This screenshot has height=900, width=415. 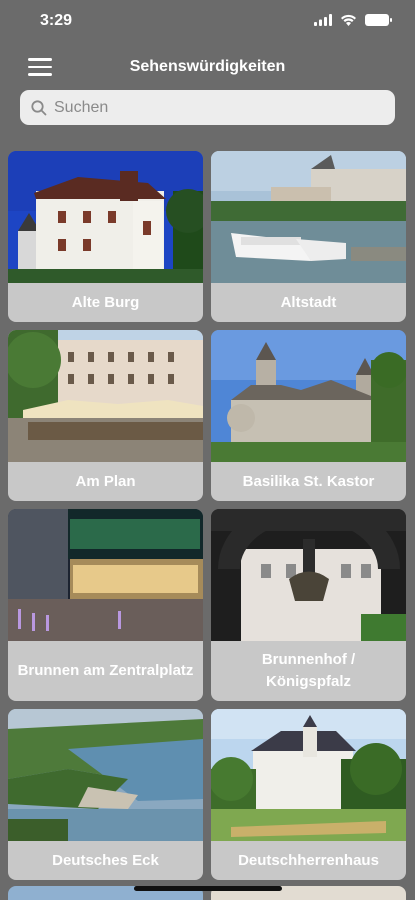 I want to click on sight-card-deutsches-eck: Deutsches Eck, so click(x=105, y=794).